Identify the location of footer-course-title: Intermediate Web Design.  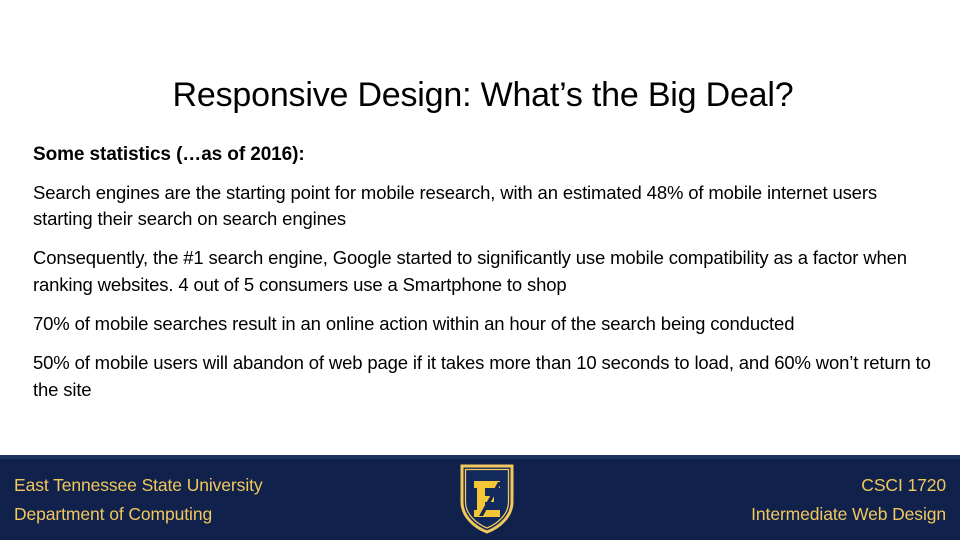
(848, 513).